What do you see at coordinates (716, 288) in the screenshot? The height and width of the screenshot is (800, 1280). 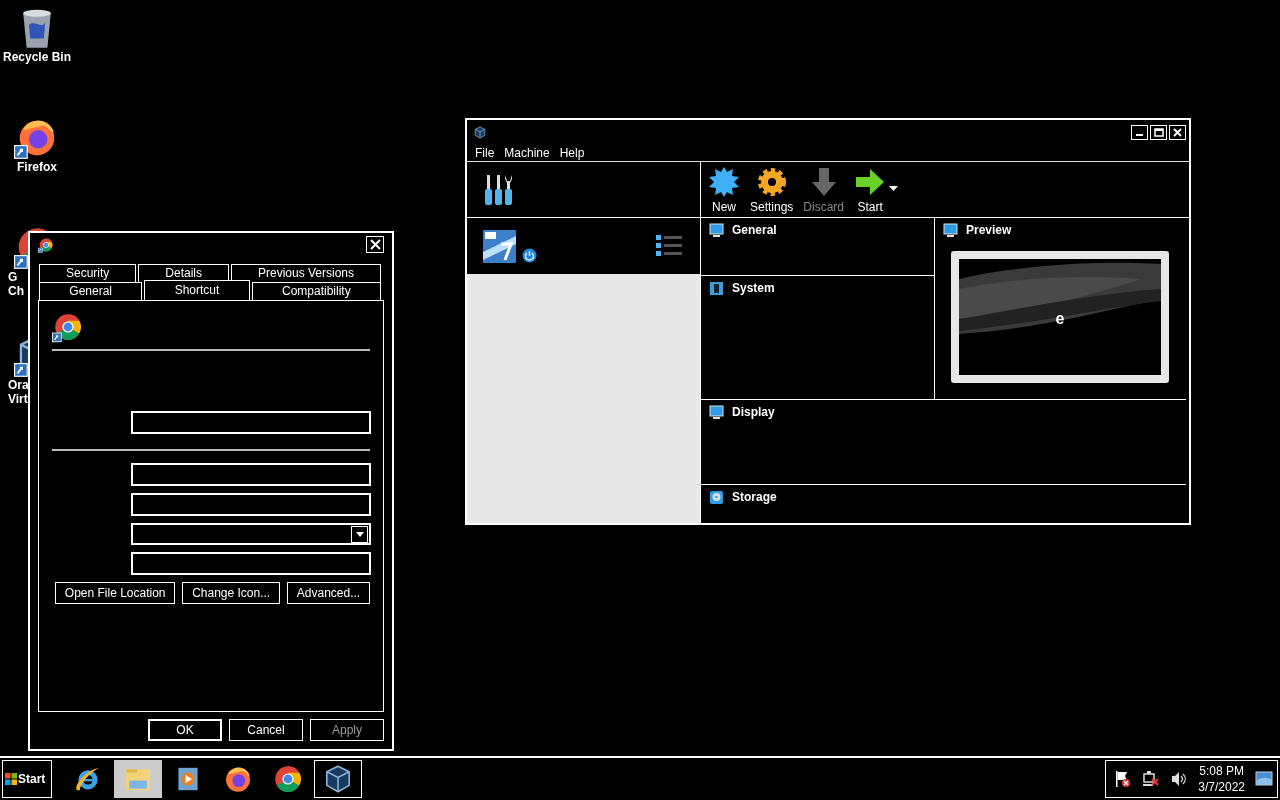 I see `chip-icon` at bounding box center [716, 288].